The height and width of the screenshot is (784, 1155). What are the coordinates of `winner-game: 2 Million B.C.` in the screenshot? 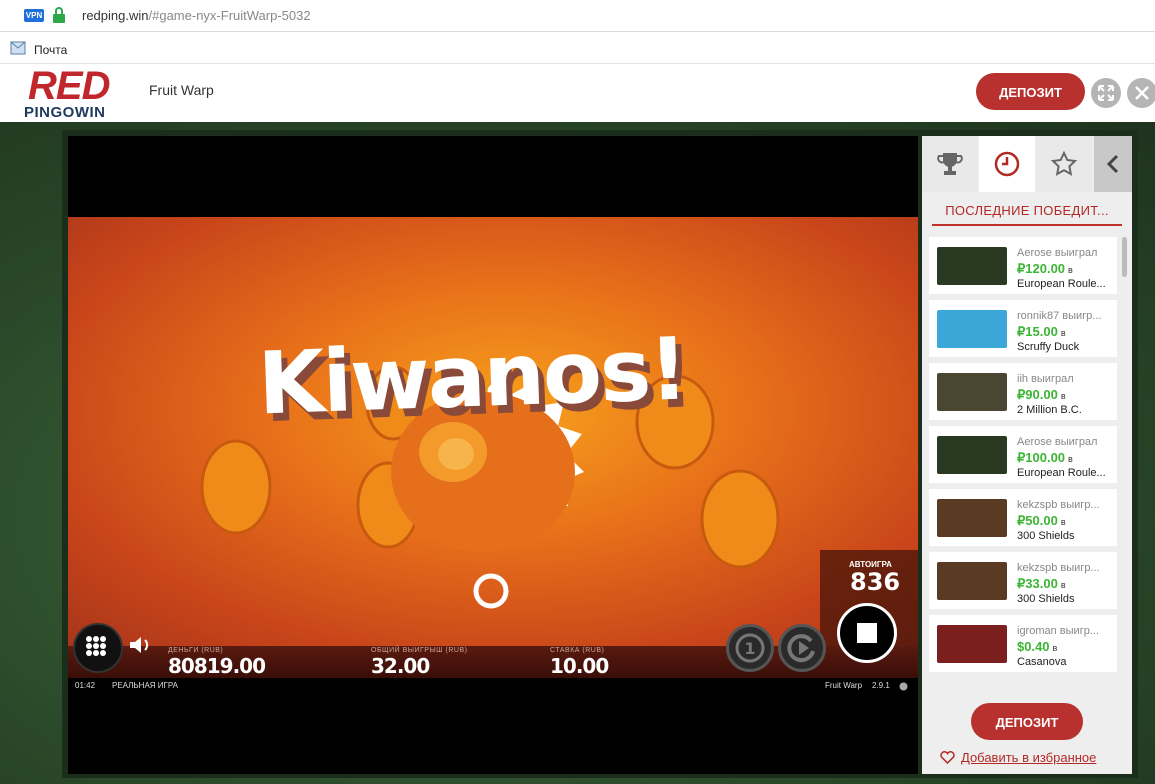 It's located at (1049, 410).